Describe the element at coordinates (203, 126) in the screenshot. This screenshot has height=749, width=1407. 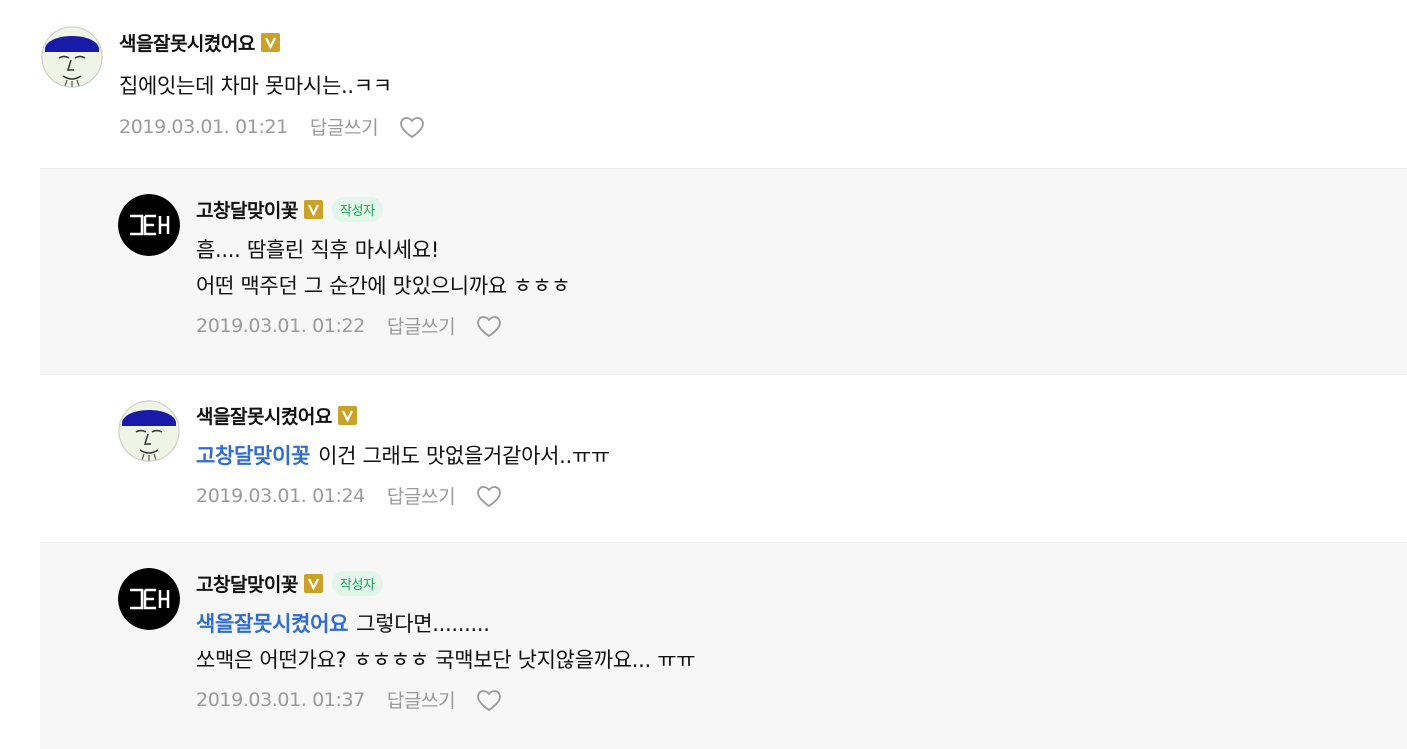
I see `comment-timestamp: 2019.03.01. 01:21` at that location.